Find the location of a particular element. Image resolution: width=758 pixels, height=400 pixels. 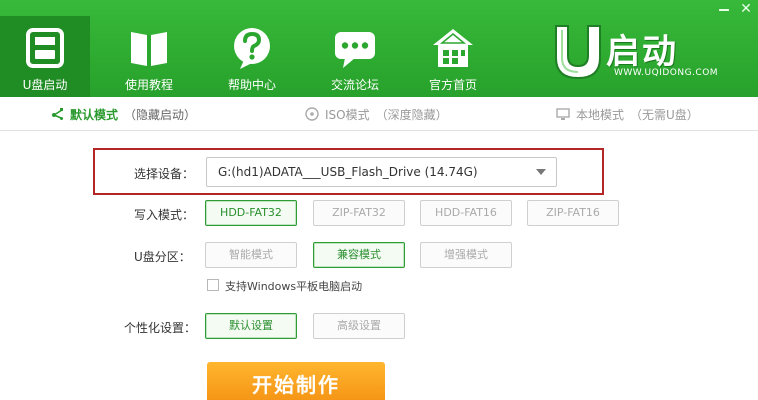

mode-hint: （隐藏启动） is located at coordinates (160, 115).